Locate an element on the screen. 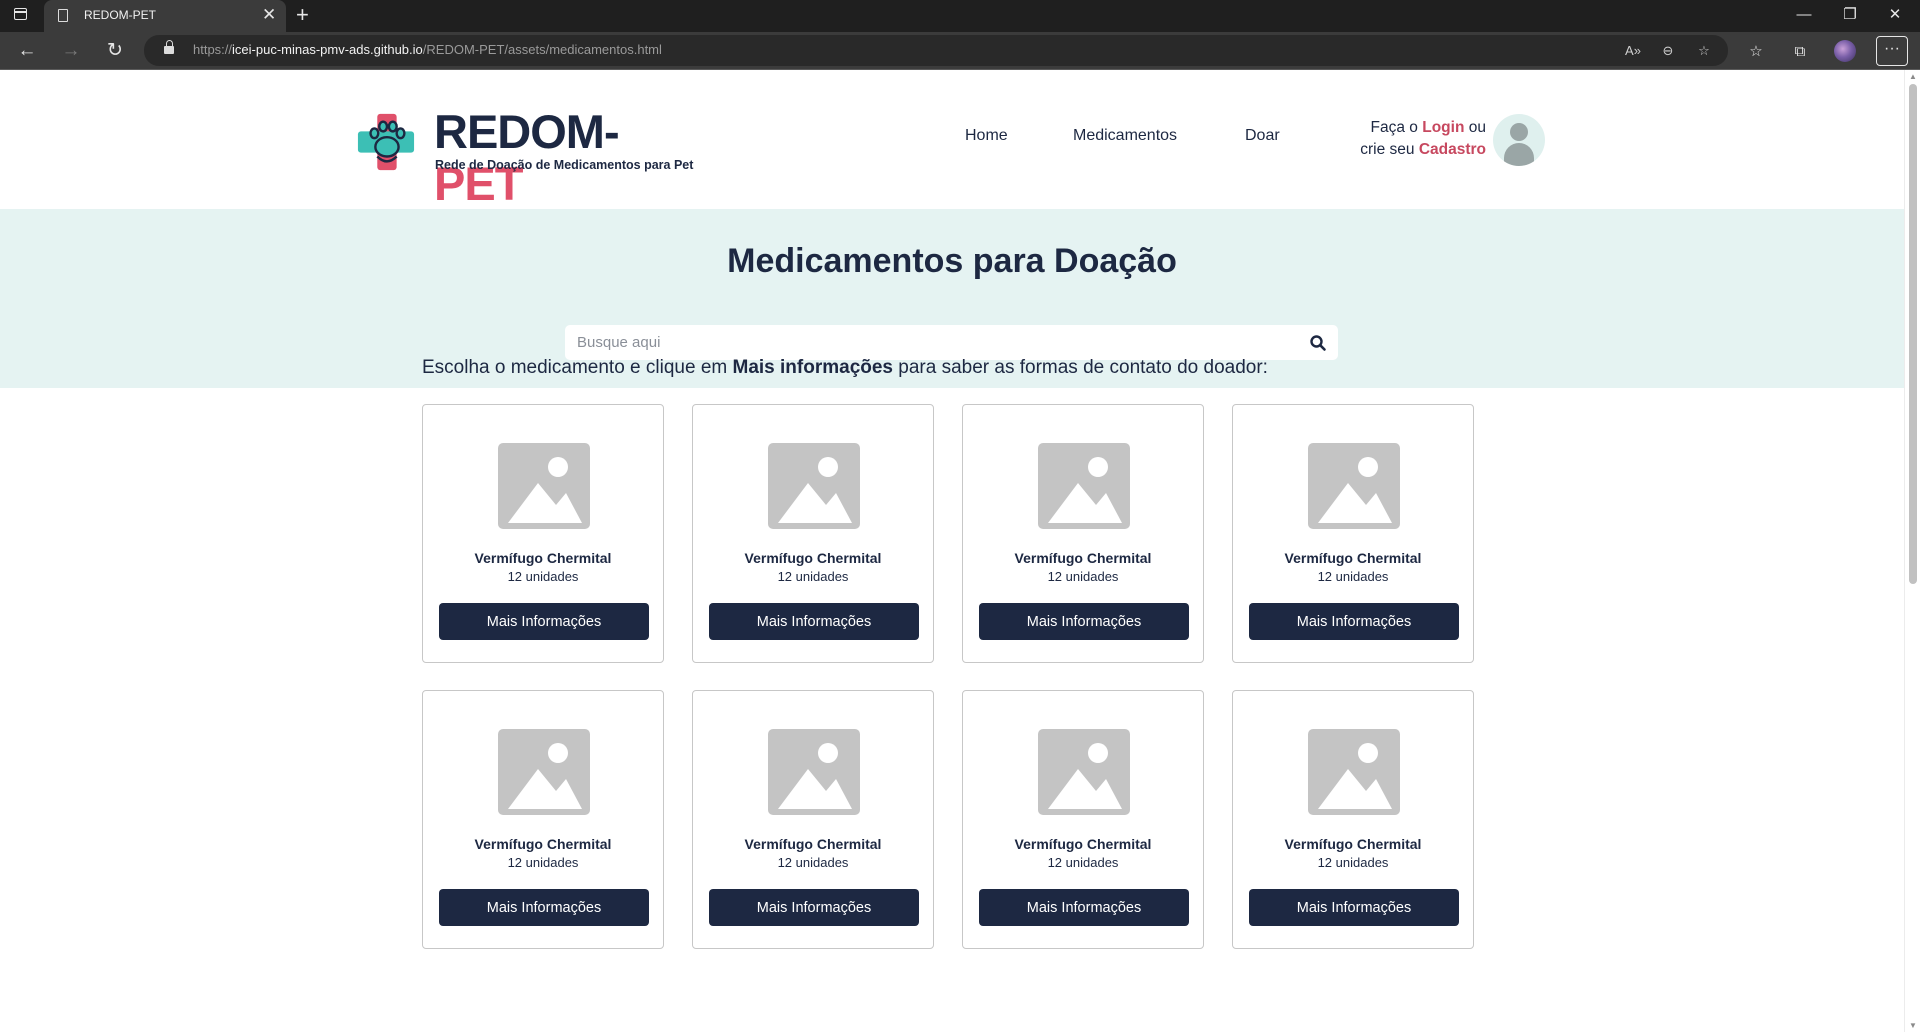 The height and width of the screenshot is (1032, 1920). back-icon: ← is located at coordinates (27, 51).